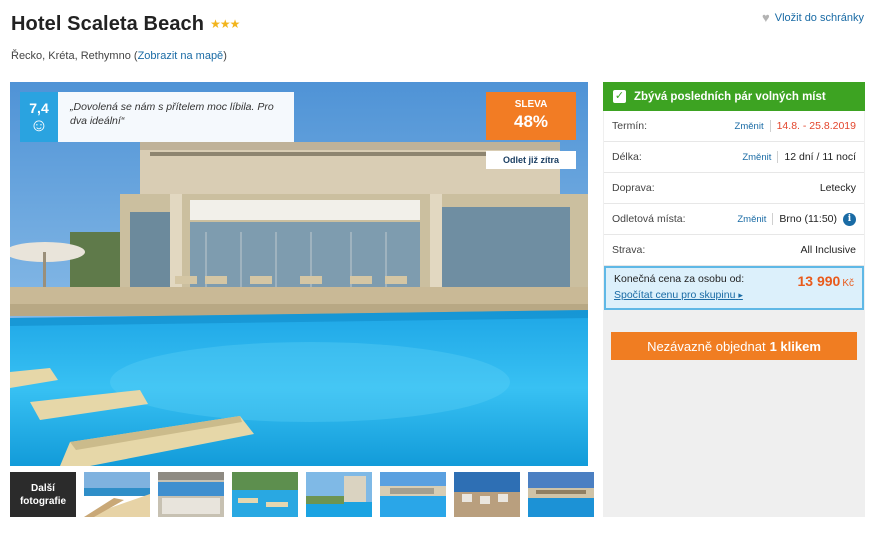  What do you see at coordinates (531, 121) in the screenshot?
I see `discount-percent: 48%` at bounding box center [531, 121].